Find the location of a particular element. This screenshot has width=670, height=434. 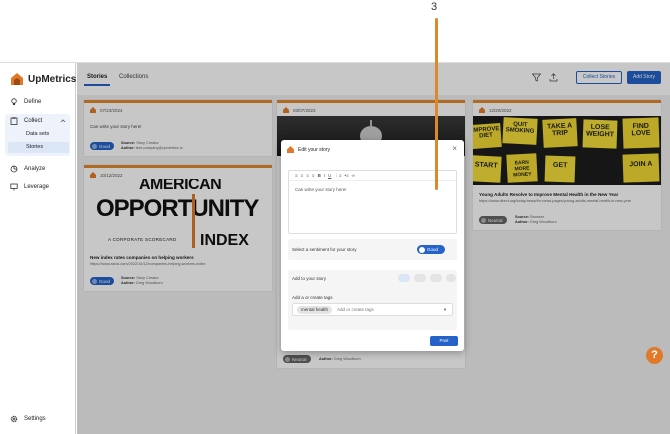

sidebar-item-stories: Stories is located at coordinates (38, 147).